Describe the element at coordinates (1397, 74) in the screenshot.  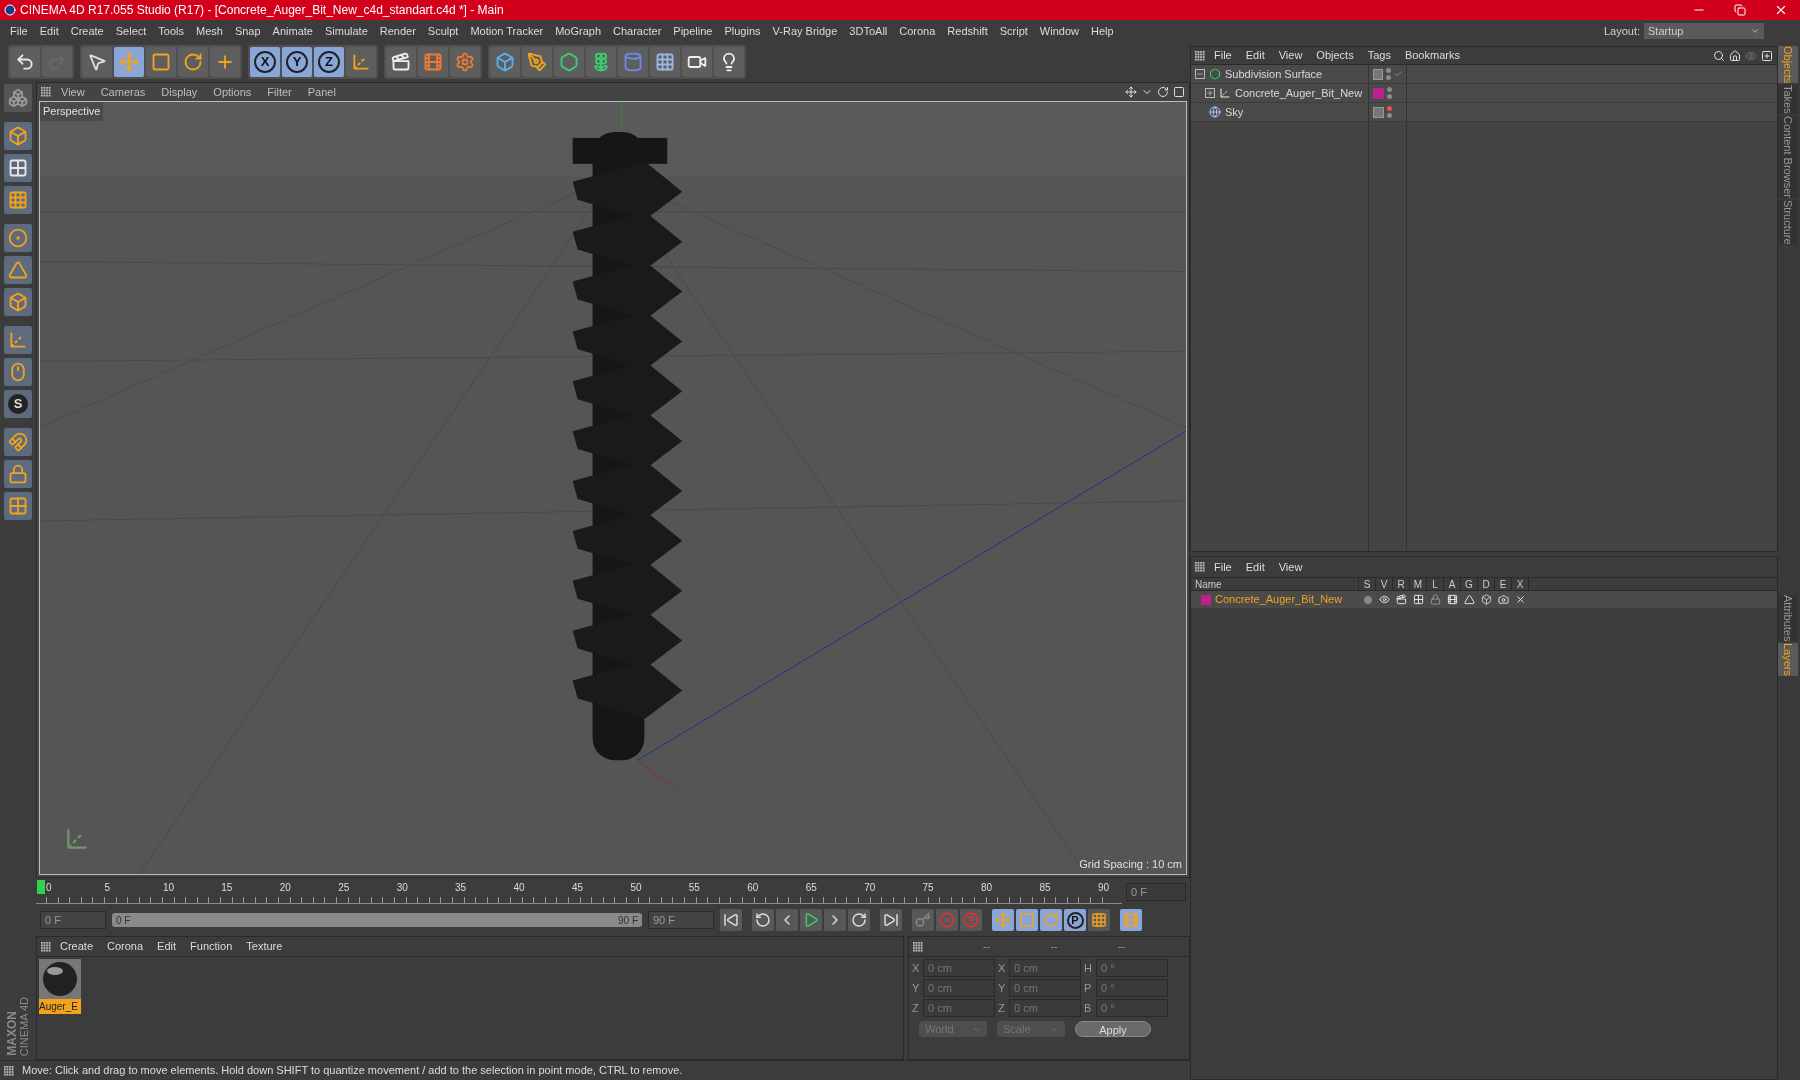
I see `check-icon` at that location.